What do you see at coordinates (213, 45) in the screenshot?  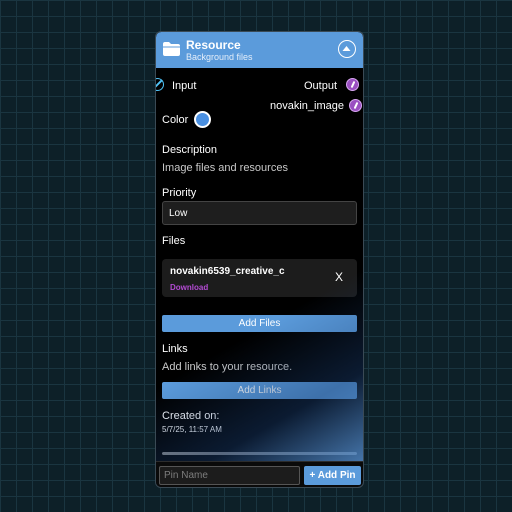 I see `node-title: Resource` at bounding box center [213, 45].